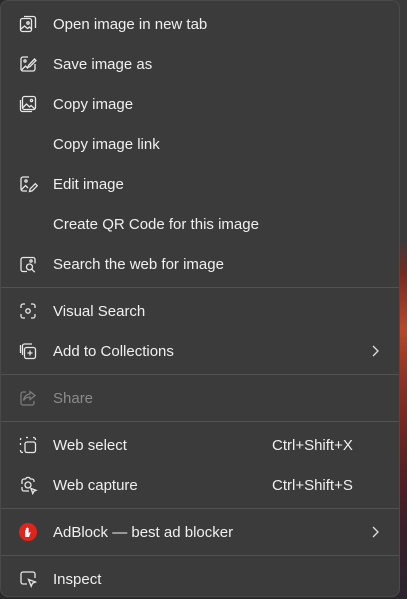 The height and width of the screenshot is (599, 407). Describe the element at coordinates (95, 485) in the screenshot. I see `menu-item-label: Web capture` at that location.